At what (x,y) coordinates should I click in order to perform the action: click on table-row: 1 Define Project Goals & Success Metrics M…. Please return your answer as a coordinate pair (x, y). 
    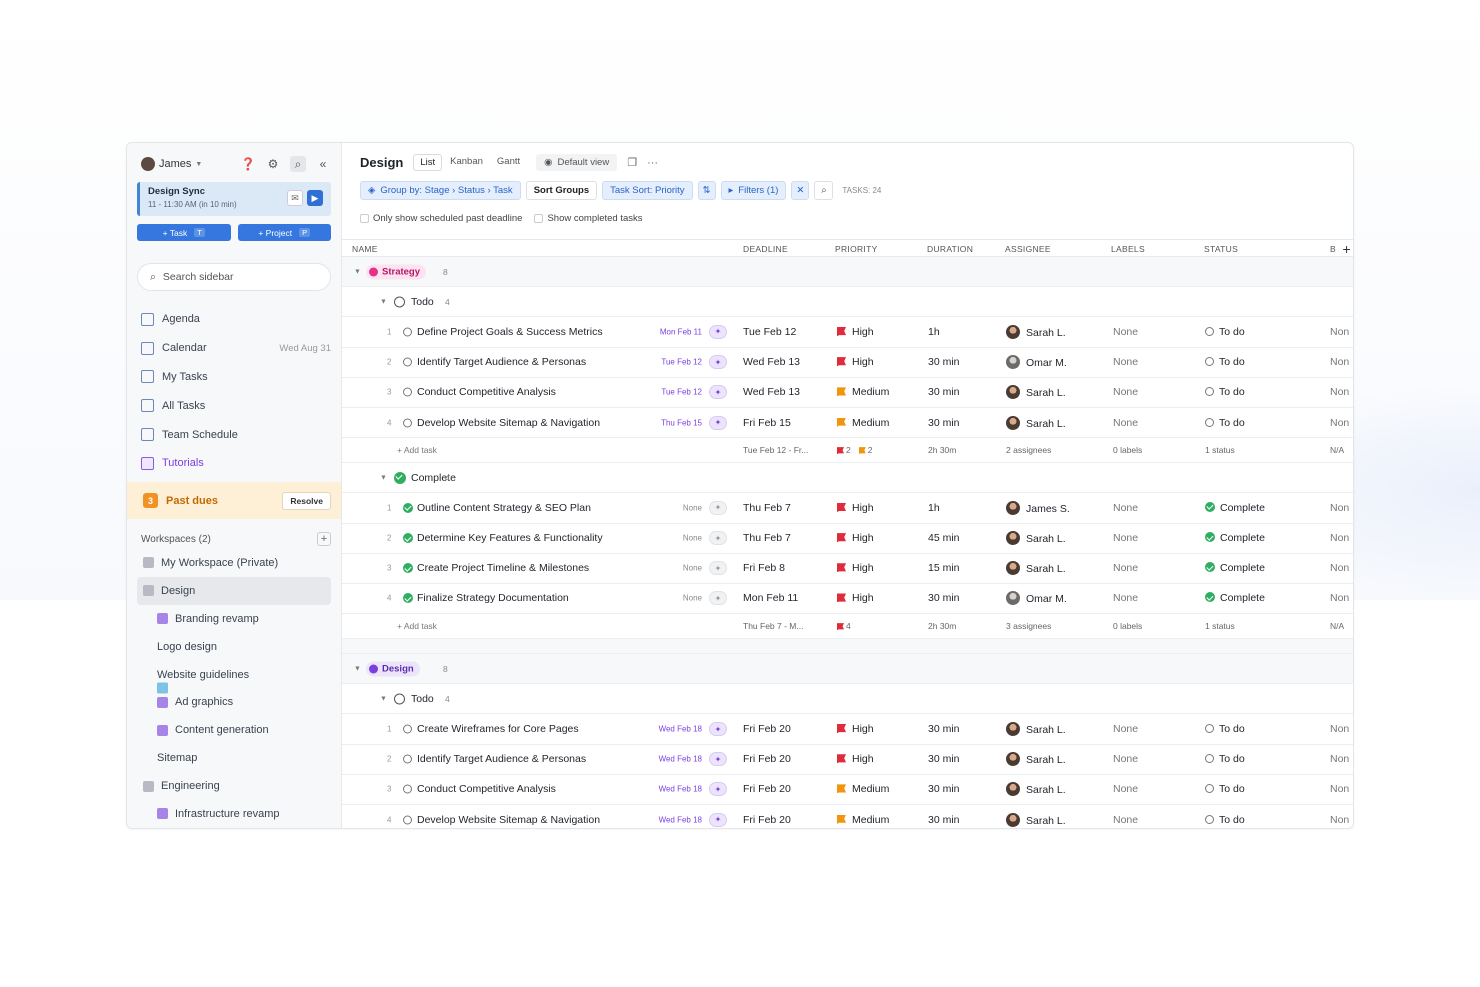
    Looking at the image, I should click on (847, 332).